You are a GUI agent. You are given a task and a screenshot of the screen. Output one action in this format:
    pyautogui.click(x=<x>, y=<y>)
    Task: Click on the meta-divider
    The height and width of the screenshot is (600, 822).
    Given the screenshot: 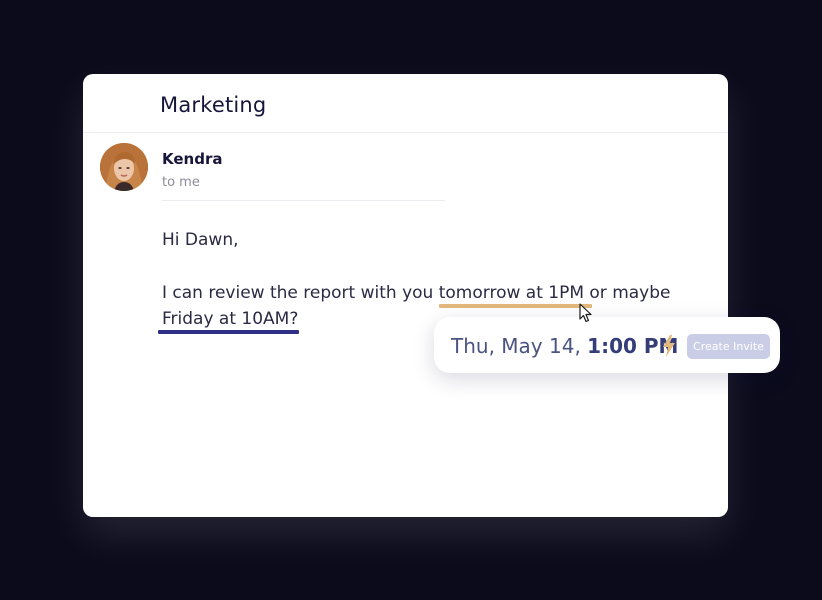 What is the action you would take?
    pyautogui.click(x=303, y=200)
    